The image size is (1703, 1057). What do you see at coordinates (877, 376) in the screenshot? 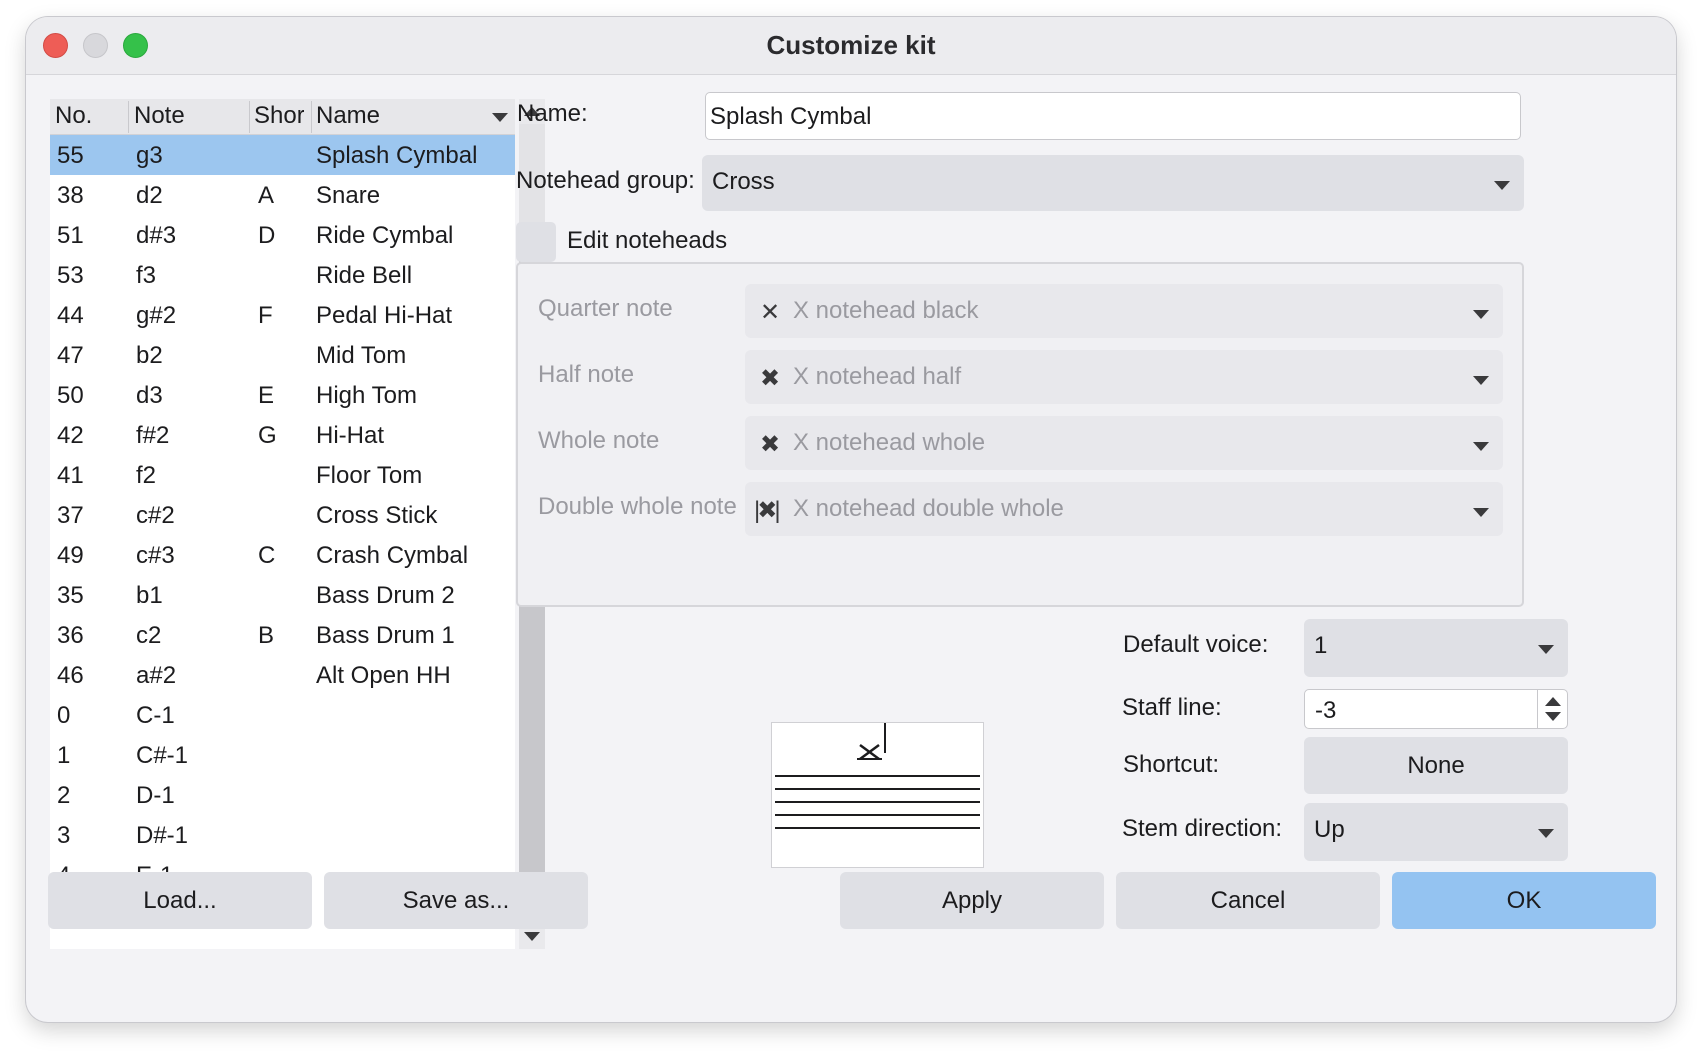
I see `half-note-value: X notehead half` at bounding box center [877, 376].